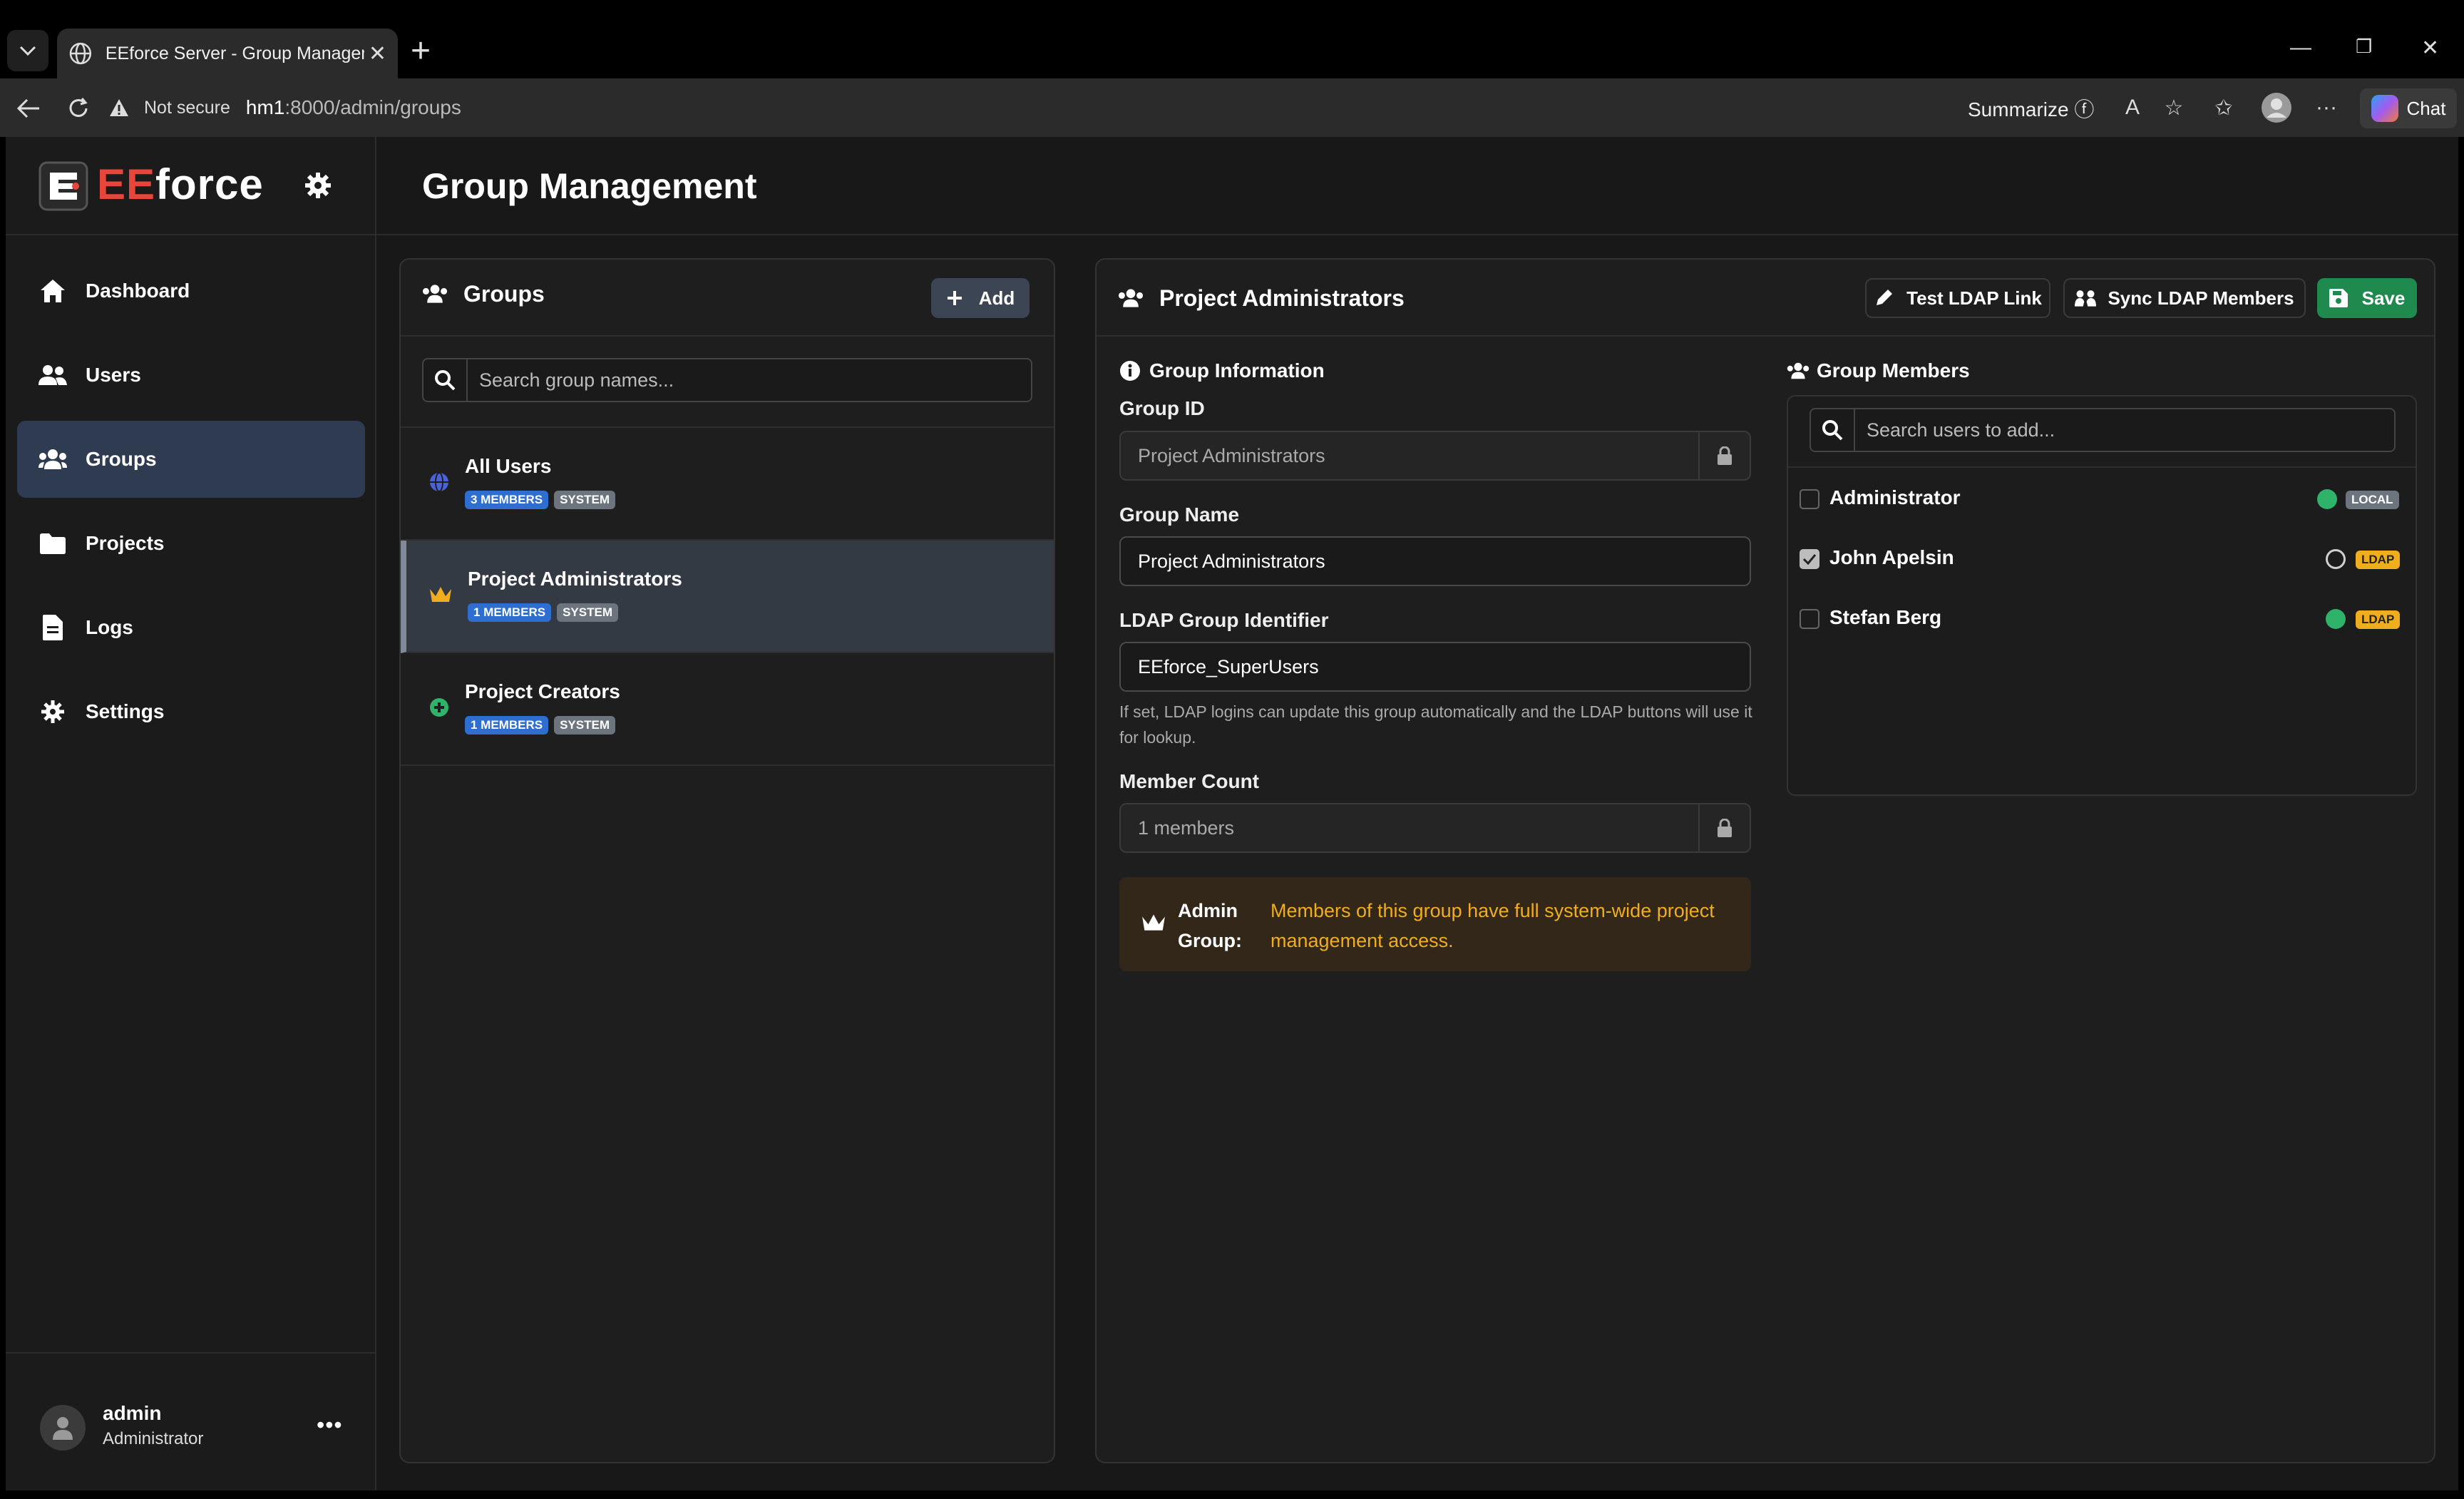 The width and height of the screenshot is (2464, 1499). What do you see at coordinates (2132, 107) in the screenshot?
I see `read-aloud-icon: A` at bounding box center [2132, 107].